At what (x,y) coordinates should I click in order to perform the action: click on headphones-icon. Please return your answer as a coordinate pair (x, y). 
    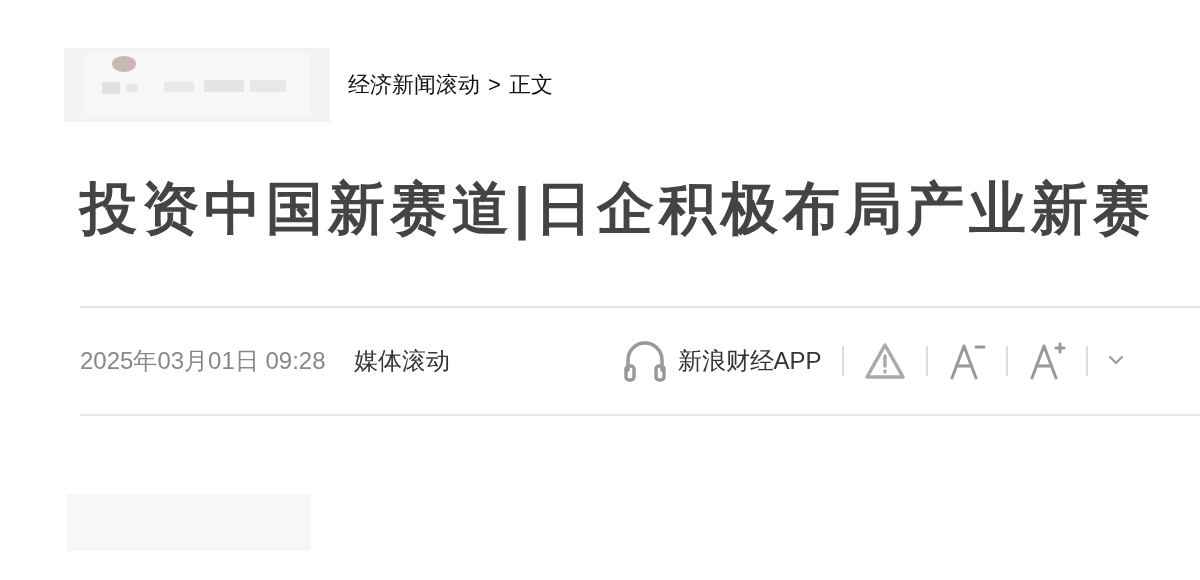
    Looking at the image, I should click on (644, 361).